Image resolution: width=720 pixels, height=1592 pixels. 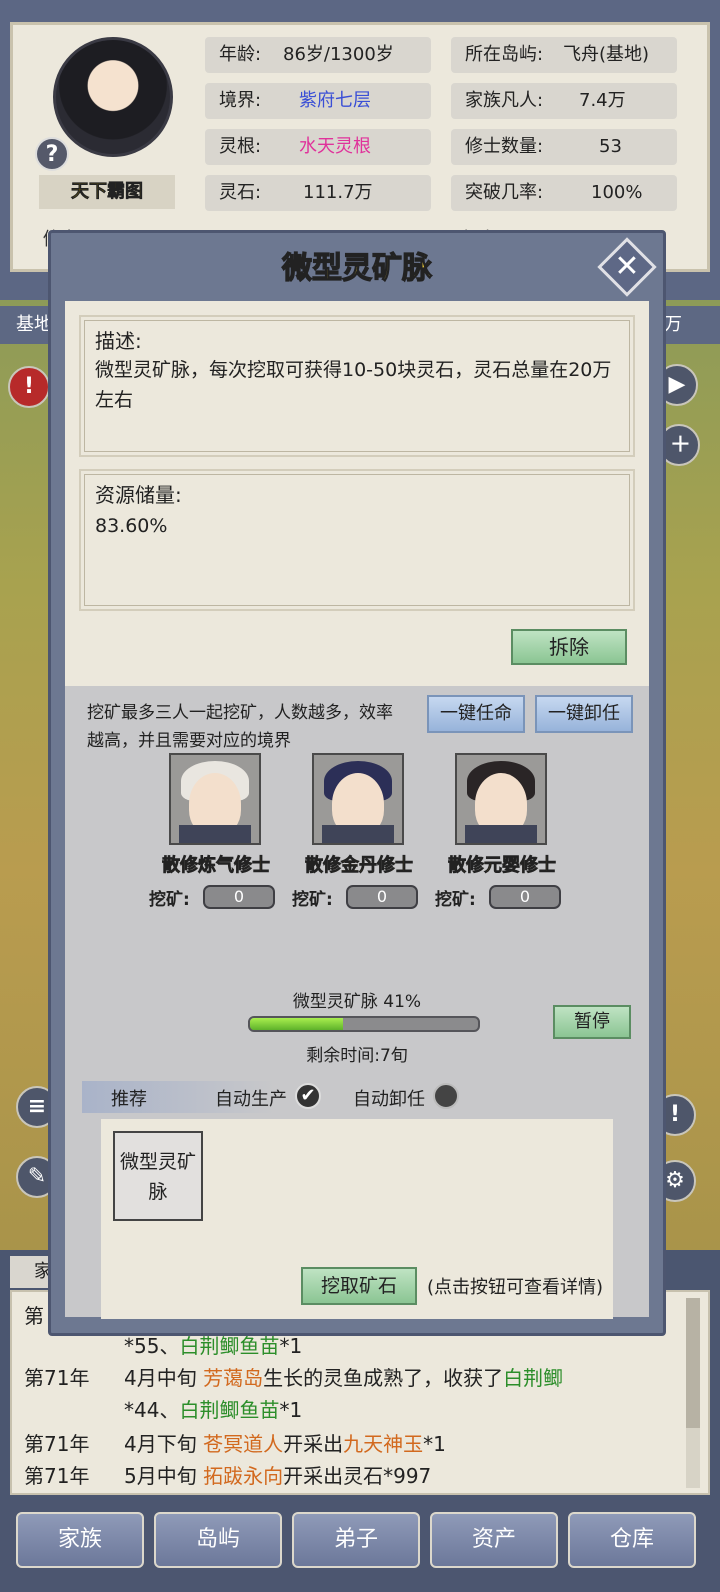 What do you see at coordinates (693, 1363) in the screenshot?
I see `log-scroll-thumb` at bounding box center [693, 1363].